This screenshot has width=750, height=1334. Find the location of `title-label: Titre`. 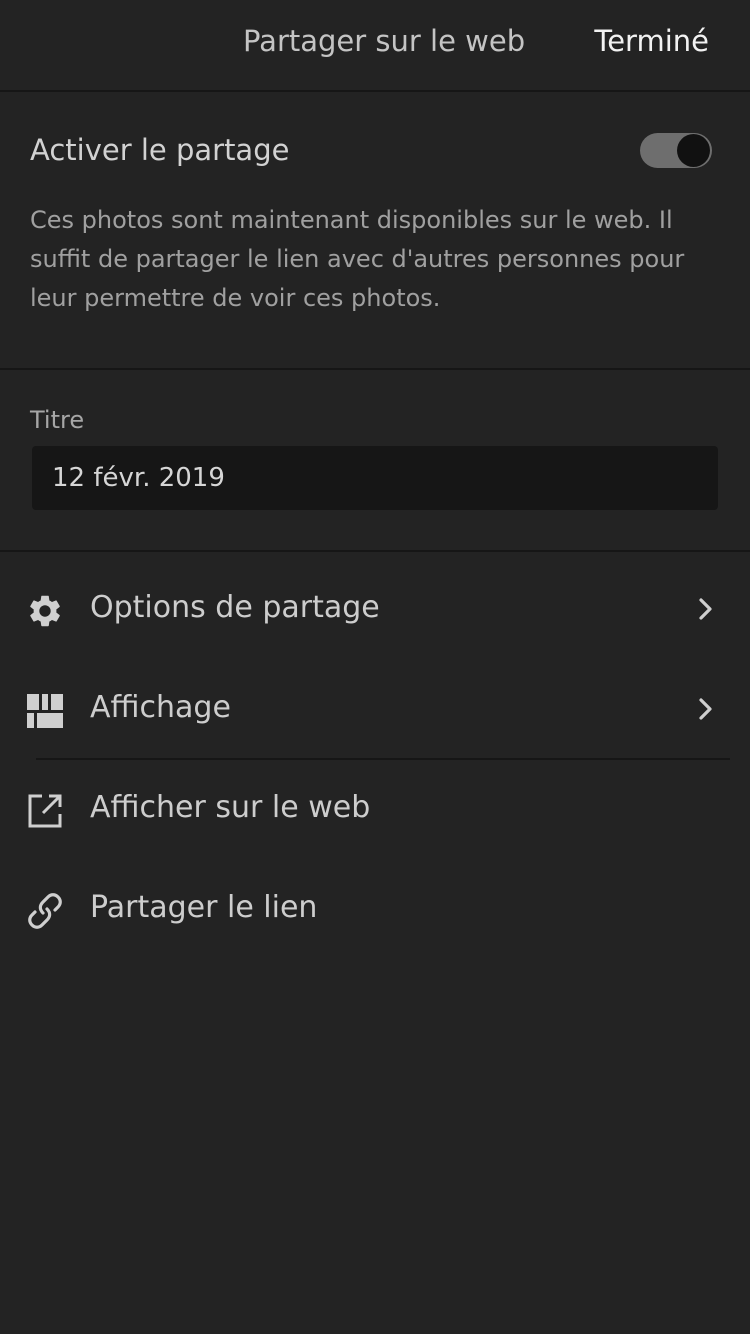

title-label: Titre is located at coordinates (57, 420).